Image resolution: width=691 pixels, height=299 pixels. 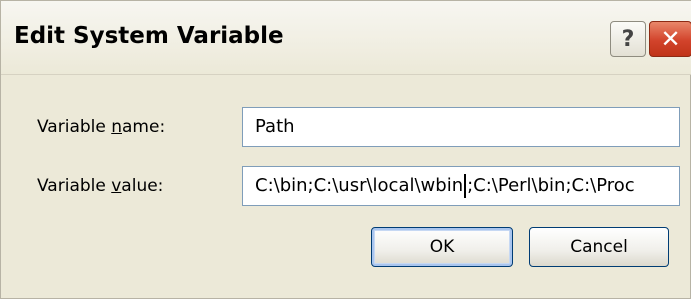 I want to click on variable-name-label: Variable name:, so click(x=101, y=127).